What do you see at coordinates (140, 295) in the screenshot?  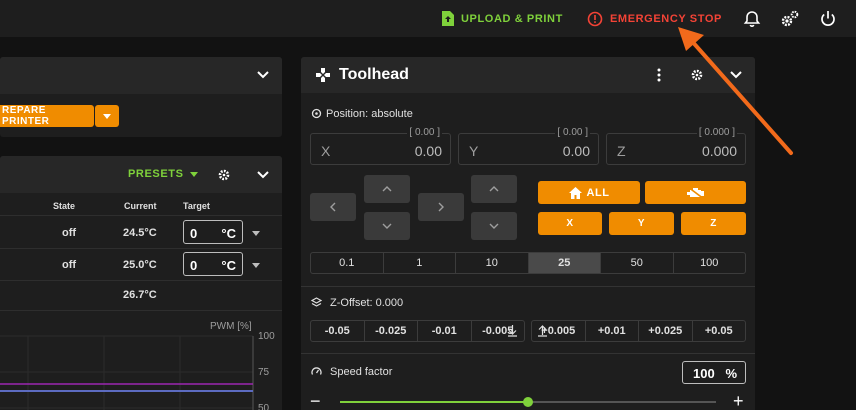 I see `row3-current: 26.7°C` at bounding box center [140, 295].